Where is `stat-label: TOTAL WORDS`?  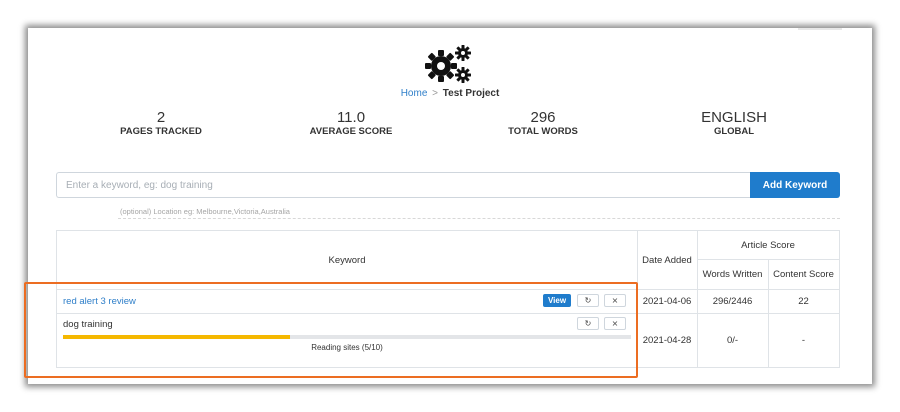
stat-label: TOTAL WORDS is located at coordinates (543, 131).